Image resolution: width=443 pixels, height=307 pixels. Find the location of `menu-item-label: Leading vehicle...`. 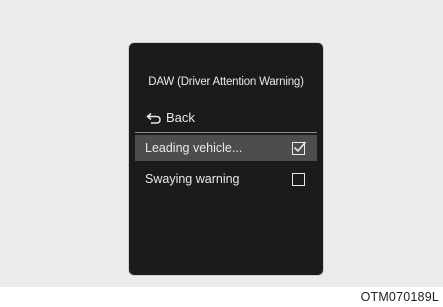

menu-item-label: Leading vehicle... is located at coordinates (194, 148).